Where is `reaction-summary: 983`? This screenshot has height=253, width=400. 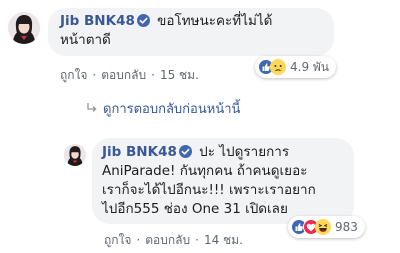
reaction-summary: 983 is located at coordinates (326, 227).